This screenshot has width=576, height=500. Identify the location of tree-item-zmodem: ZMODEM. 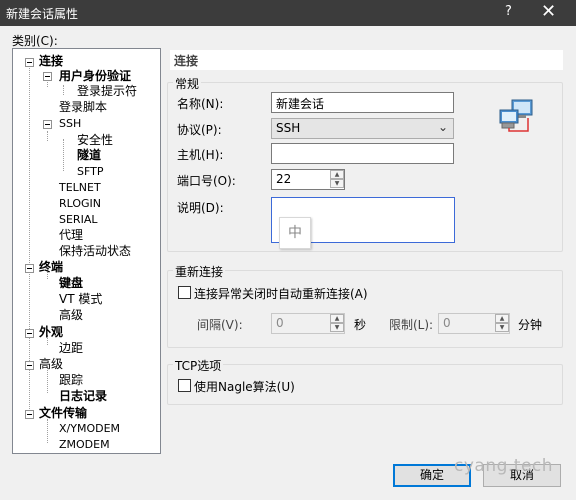
(84, 445).